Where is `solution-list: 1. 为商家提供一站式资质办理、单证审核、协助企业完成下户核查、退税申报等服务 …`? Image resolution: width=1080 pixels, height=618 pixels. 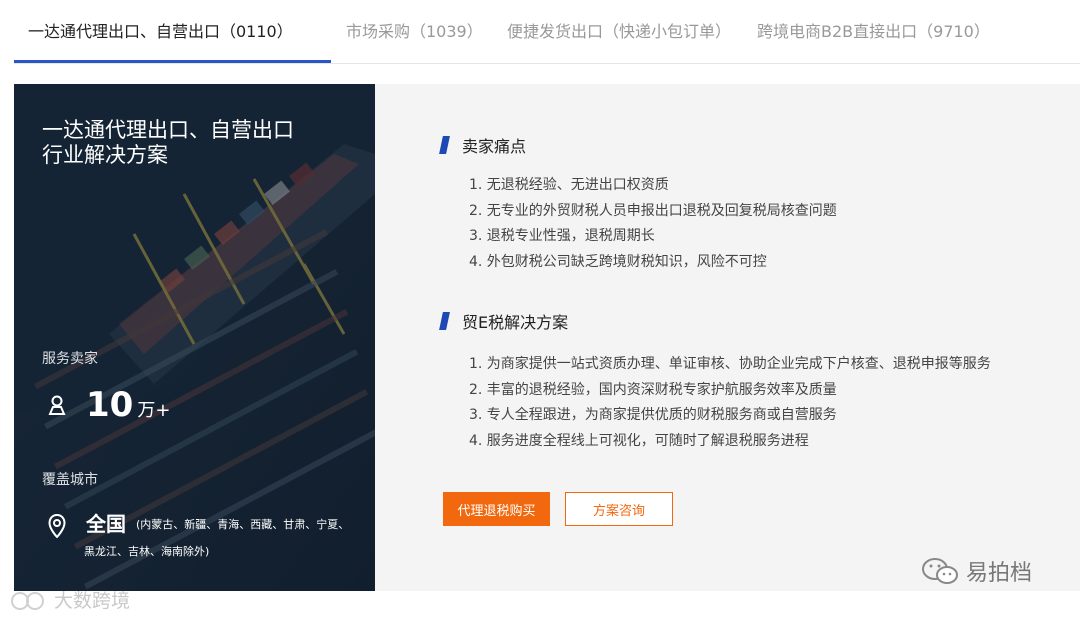 solution-list: 1. 为商家提供一站式资质办理、单证审核、协助企业完成下户核查、退税申报等服务 … is located at coordinates (730, 403).